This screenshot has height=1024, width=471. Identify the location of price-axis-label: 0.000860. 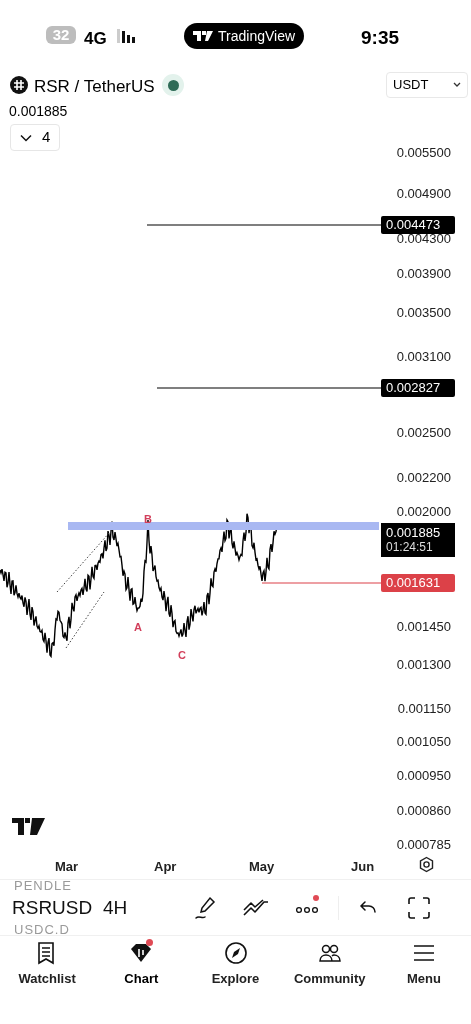
(423, 811).